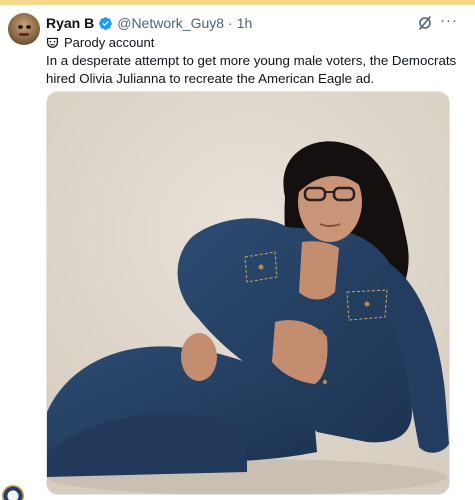 The width and height of the screenshot is (475, 500). Describe the element at coordinates (70, 23) in the screenshot. I see `author-name: Ryan B` at that location.